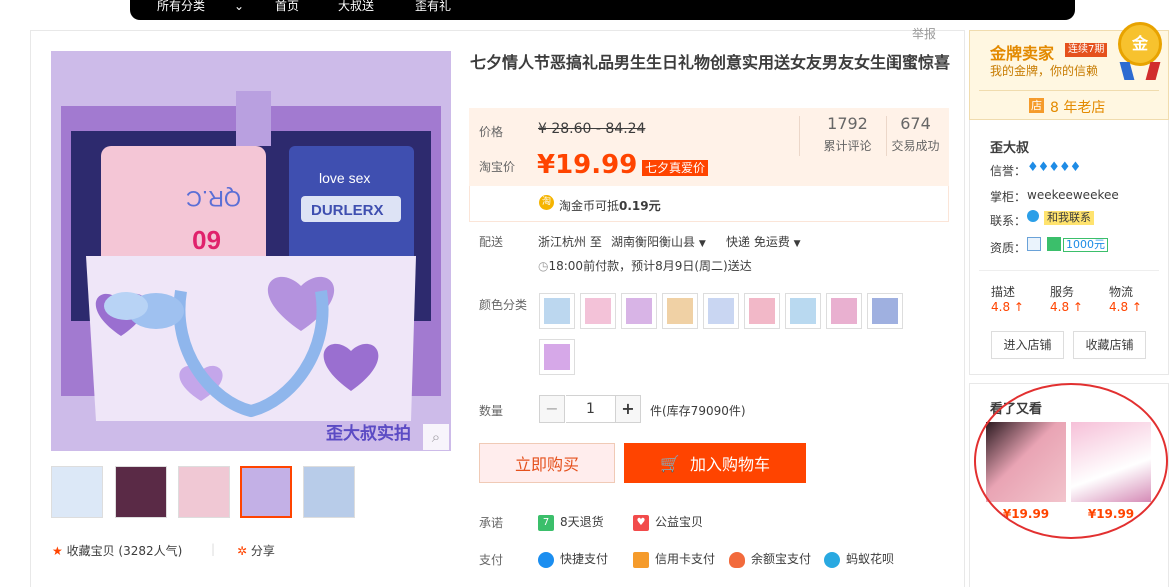  Describe the element at coordinates (356, 6) in the screenshot. I see `nav-uncle-gift: 大叔送` at that location.